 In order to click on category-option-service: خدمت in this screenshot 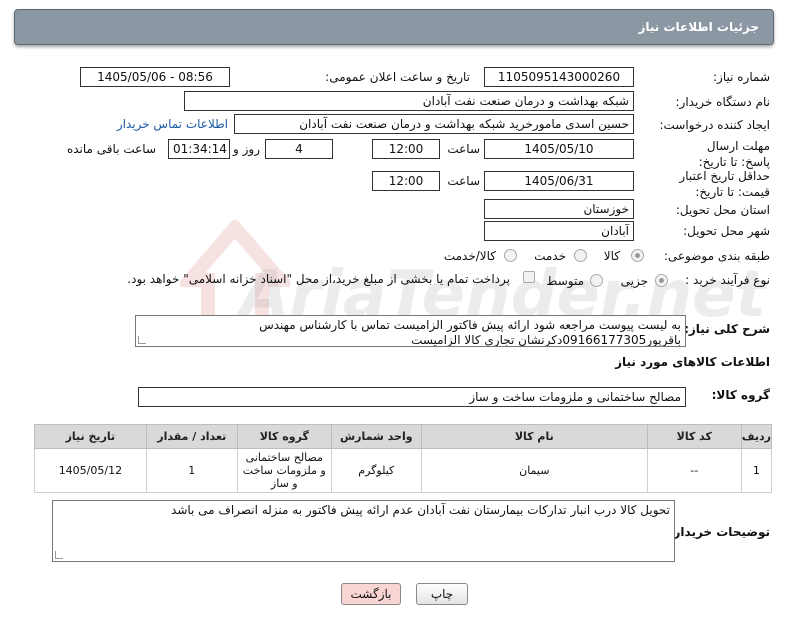, I will do `click(550, 256)`.